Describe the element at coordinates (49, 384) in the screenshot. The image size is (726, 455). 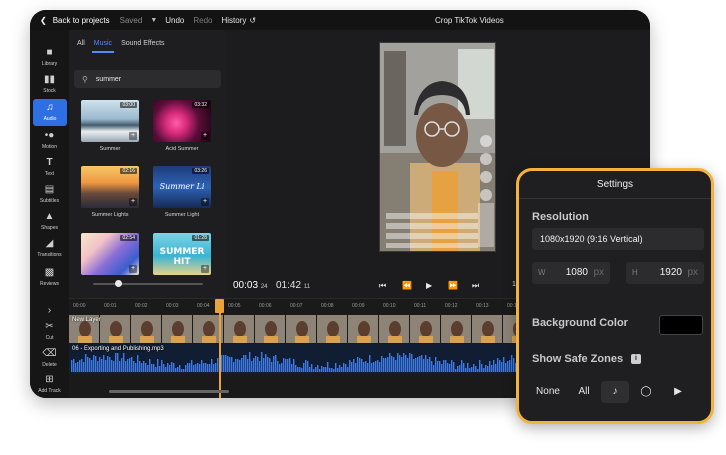
I see `add-track-button: ⊞ Add Track` at that location.